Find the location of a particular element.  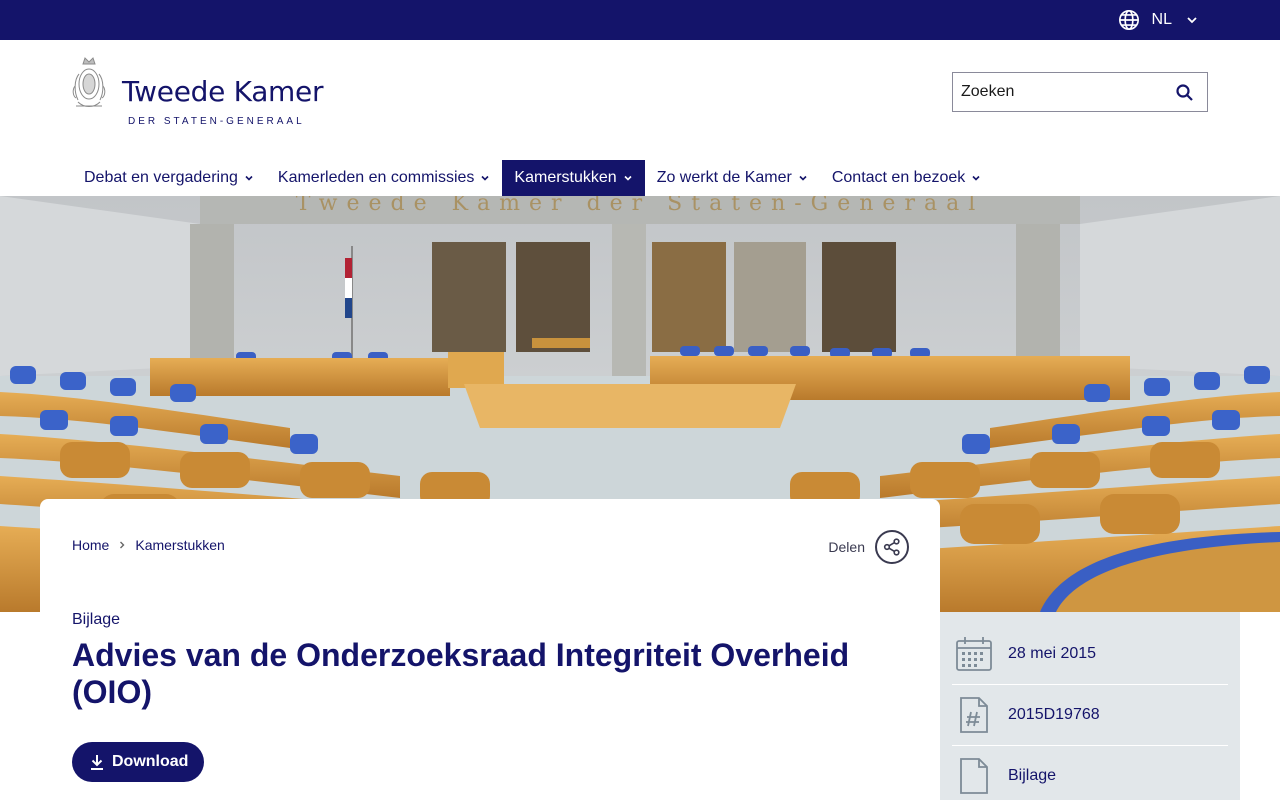

download-icon is located at coordinates (97, 762).